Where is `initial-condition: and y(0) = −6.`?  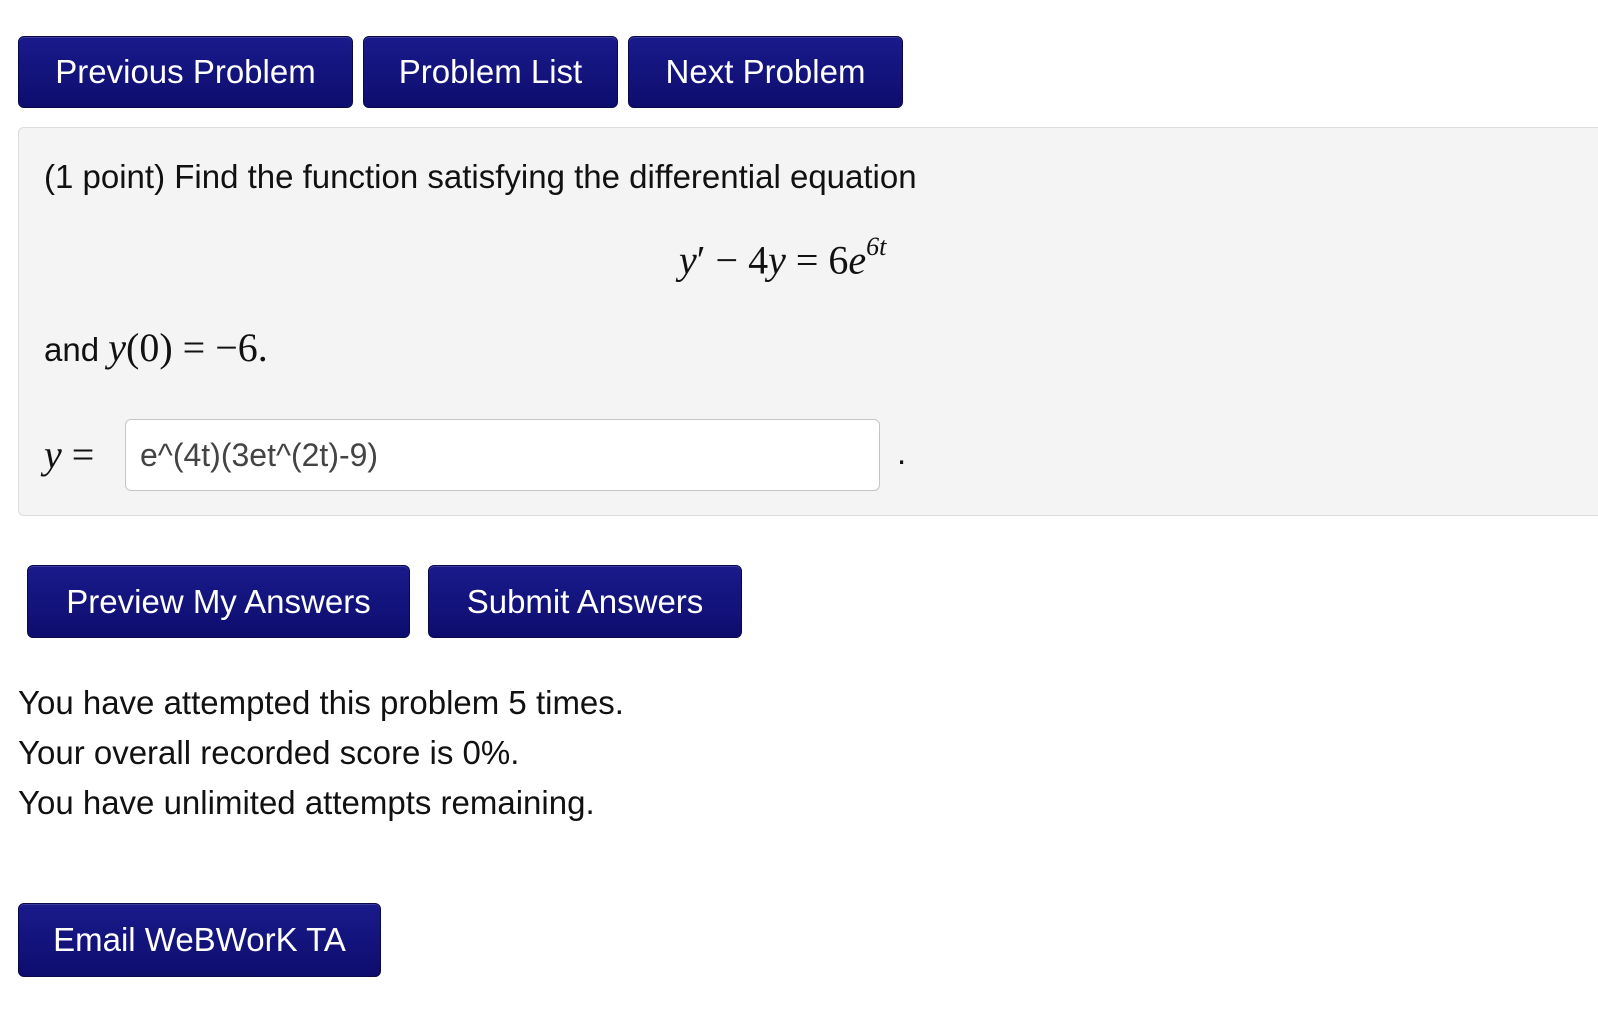
initial-condition: and y(0) = −6. is located at coordinates (156, 347).